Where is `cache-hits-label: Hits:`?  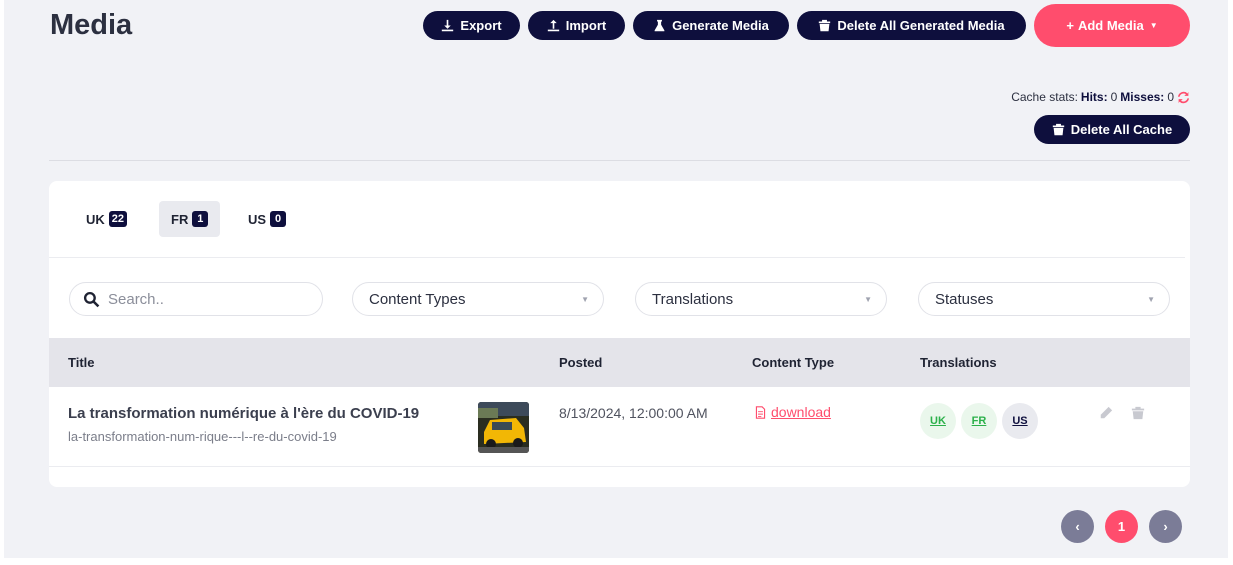 cache-hits-label: Hits: is located at coordinates (1094, 97).